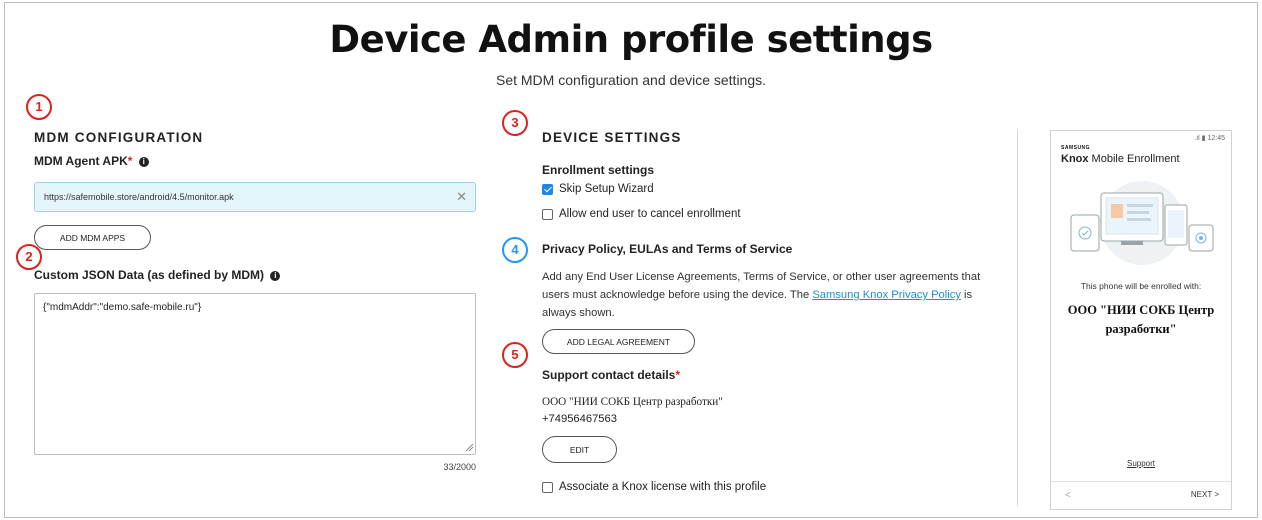  I want to click on devices-illustration-icon, so click(1142, 223).